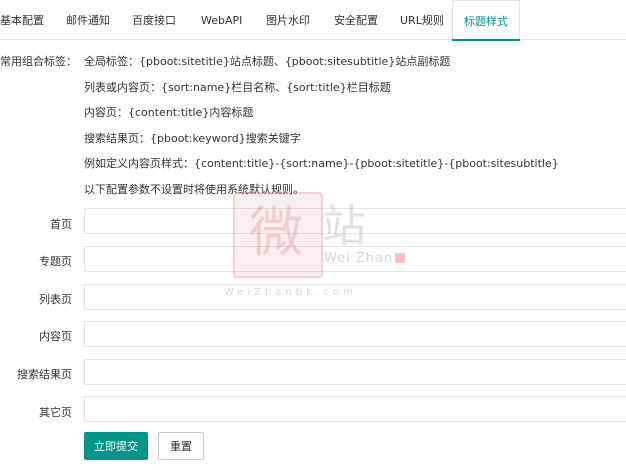  I want to click on reset-button: 重置, so click(181, 446).